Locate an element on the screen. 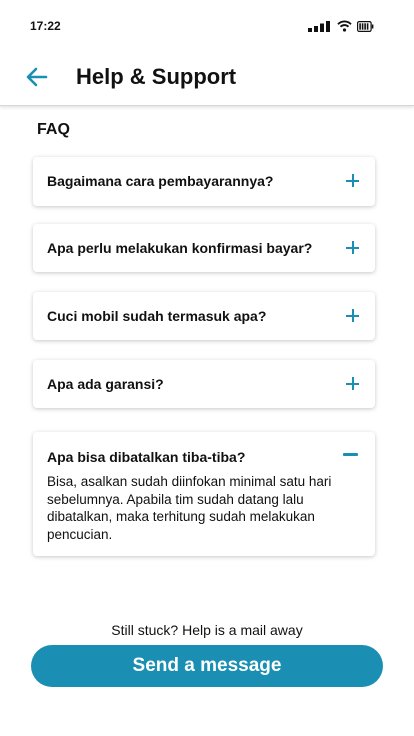  battery-icon is located at coordinates (365, 26).